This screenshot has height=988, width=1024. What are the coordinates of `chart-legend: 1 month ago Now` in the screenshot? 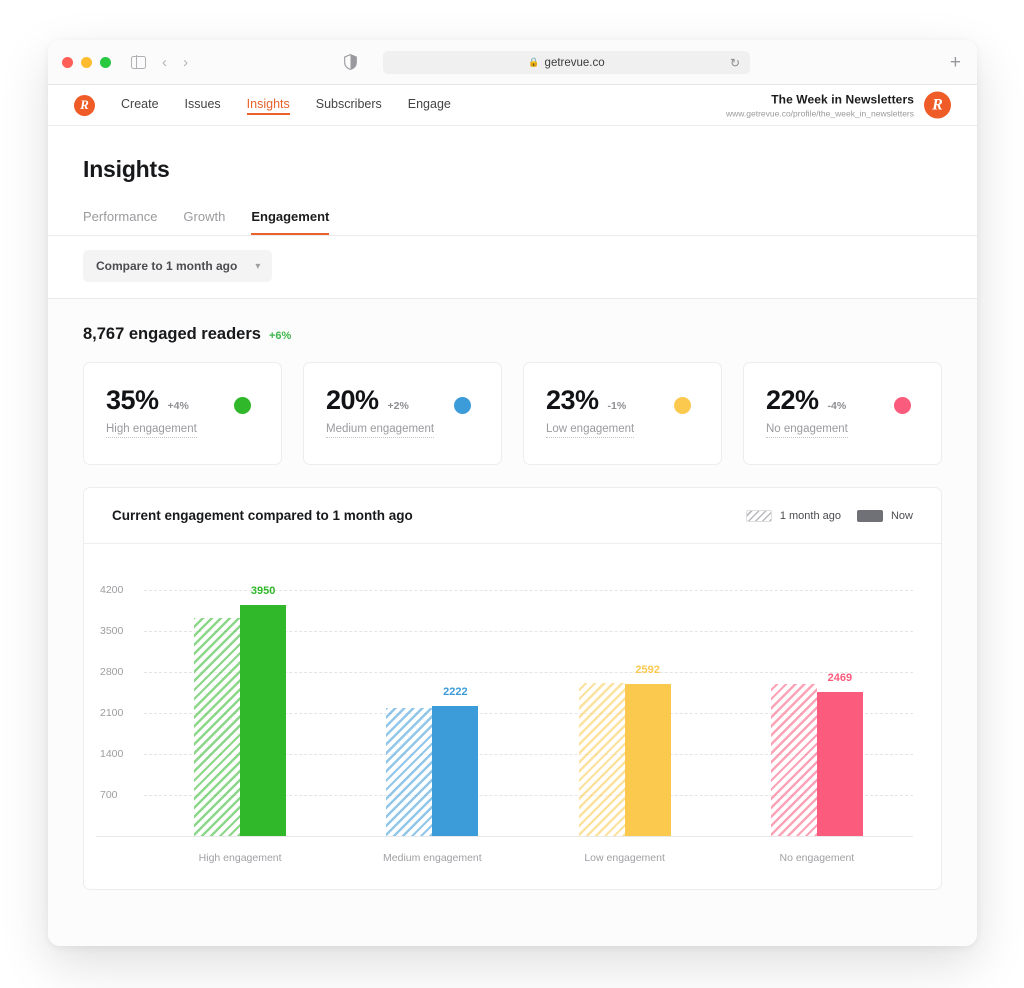 It's located at (829, 515).